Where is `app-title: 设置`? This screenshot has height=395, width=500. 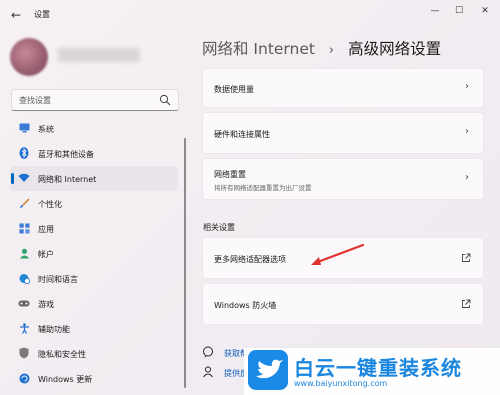
app-title: 设置 is located at coordinates (42, 14).